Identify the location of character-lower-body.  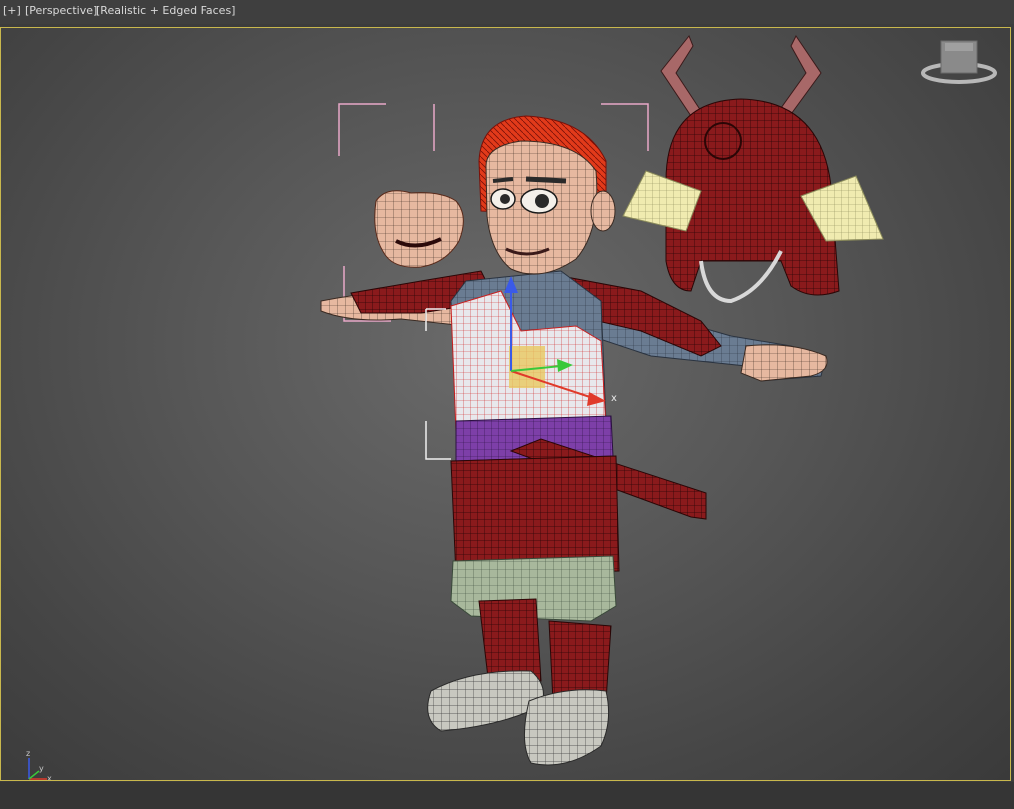
(535, 578).